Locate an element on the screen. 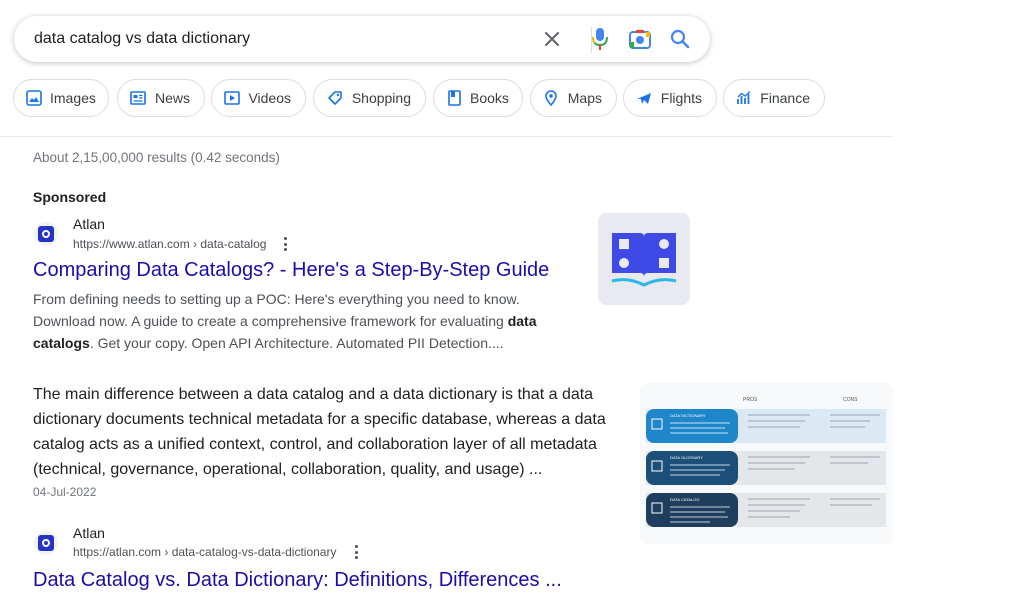  ad-url: https://www.atlan.com › data-catalog is located at coordinates (169, 244).